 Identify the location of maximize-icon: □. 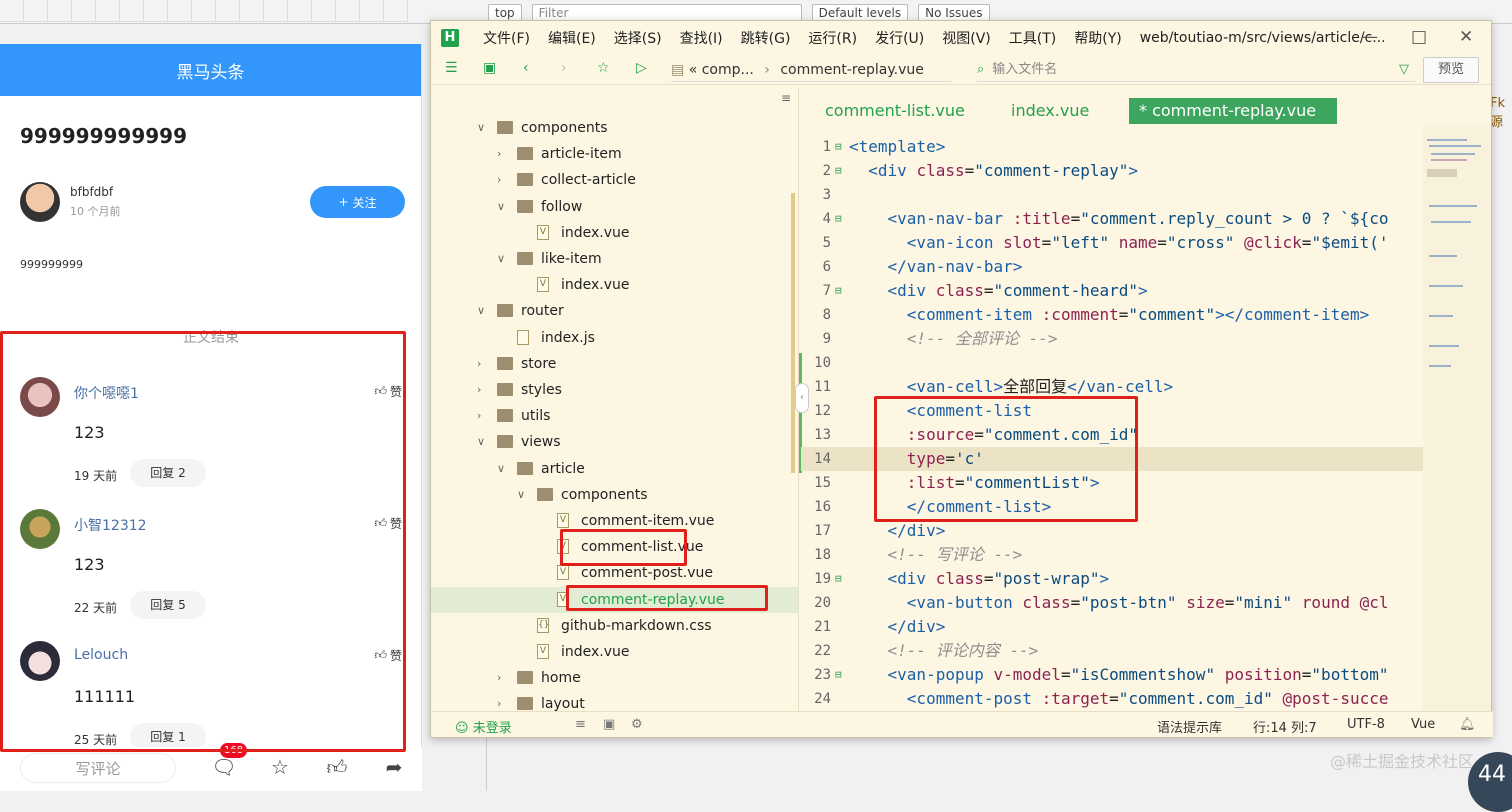
(1419, 37).